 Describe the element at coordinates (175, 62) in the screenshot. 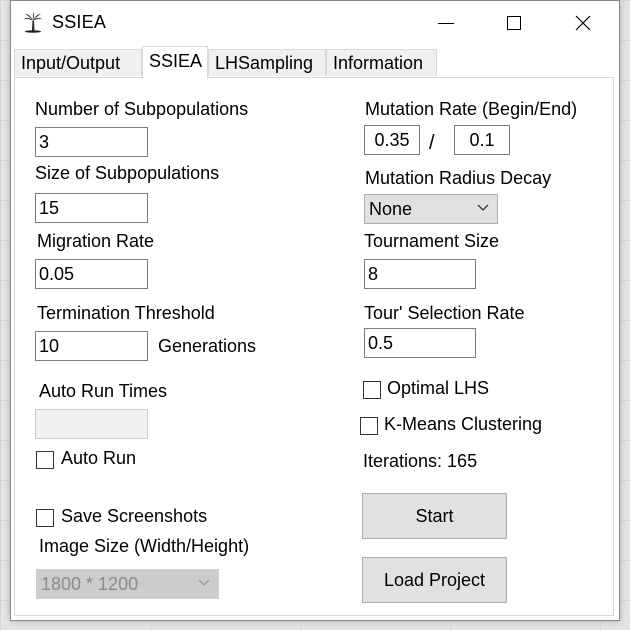

I see `tab-ssiea: SSIEA` at that location.